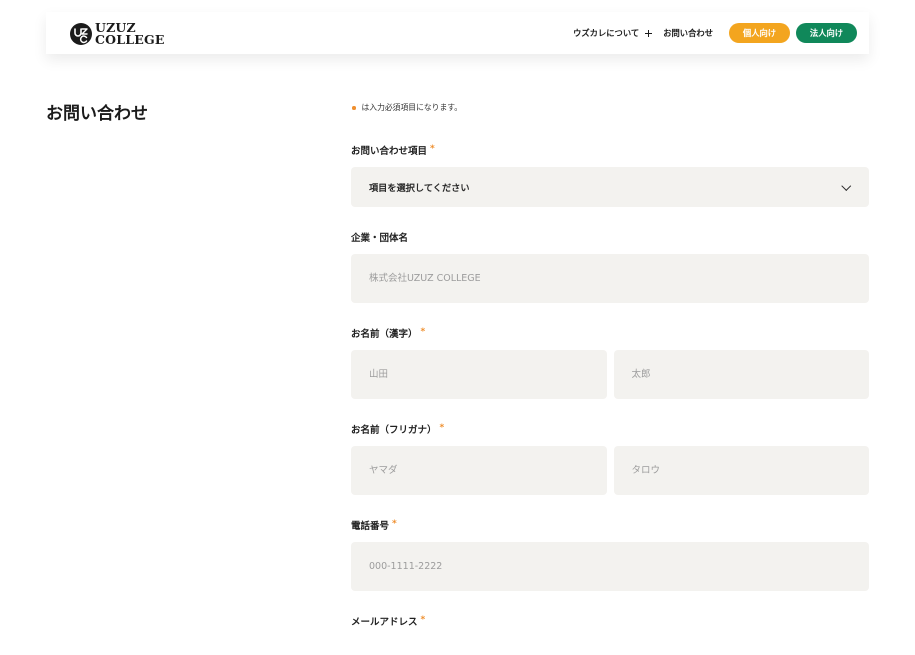 The width and height of the screenshot is (915, 655). Describe the element at coordinates (457, 33) in the screenshot. I see `site-header: UZUZ COLLEGE ウズカレについて お問い合わせ 個人向け 法人向け` at that location.